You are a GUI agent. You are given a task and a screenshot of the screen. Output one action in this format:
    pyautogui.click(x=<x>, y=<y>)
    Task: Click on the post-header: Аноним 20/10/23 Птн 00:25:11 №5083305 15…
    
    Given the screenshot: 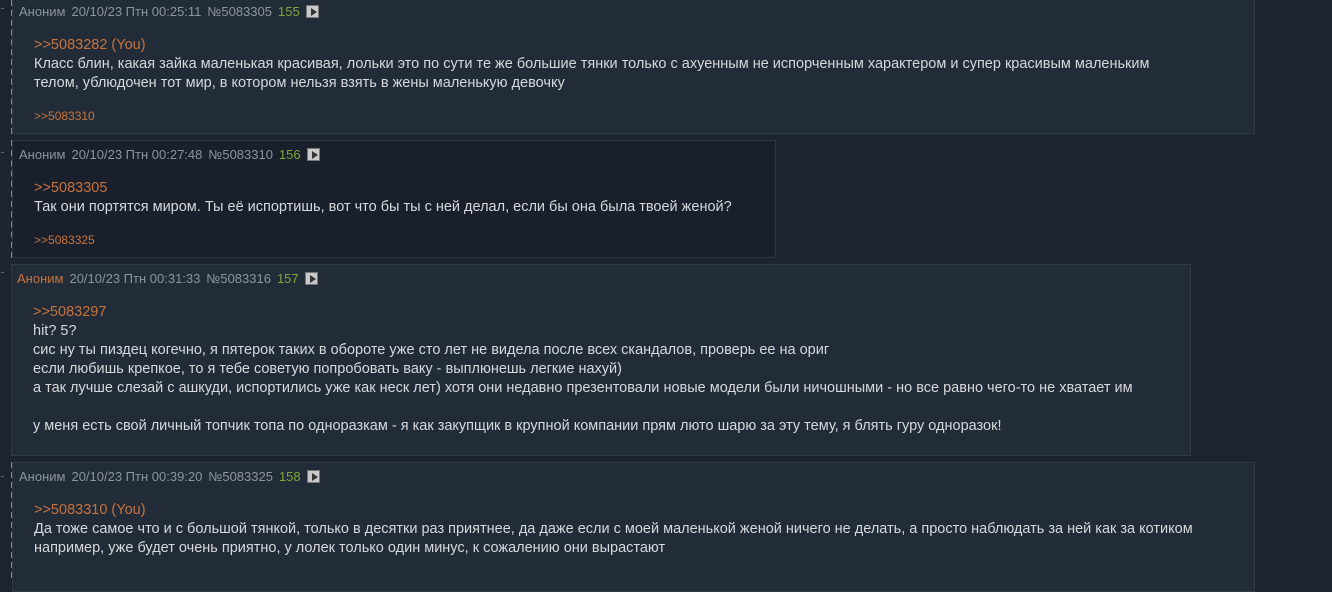 What is the action you would take?
    pyautogui.click(x=172, y=11)
    